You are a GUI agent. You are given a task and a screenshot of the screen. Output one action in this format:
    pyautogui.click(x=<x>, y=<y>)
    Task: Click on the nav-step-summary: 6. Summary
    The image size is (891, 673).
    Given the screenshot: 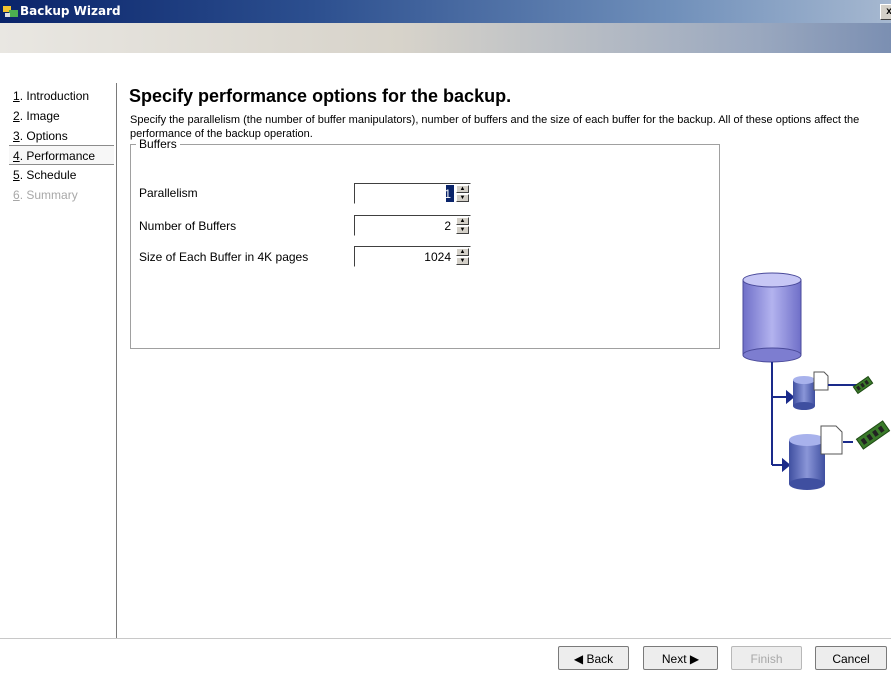 What is the action you would take?
    pyautogui.click(x=61, y=195)
    